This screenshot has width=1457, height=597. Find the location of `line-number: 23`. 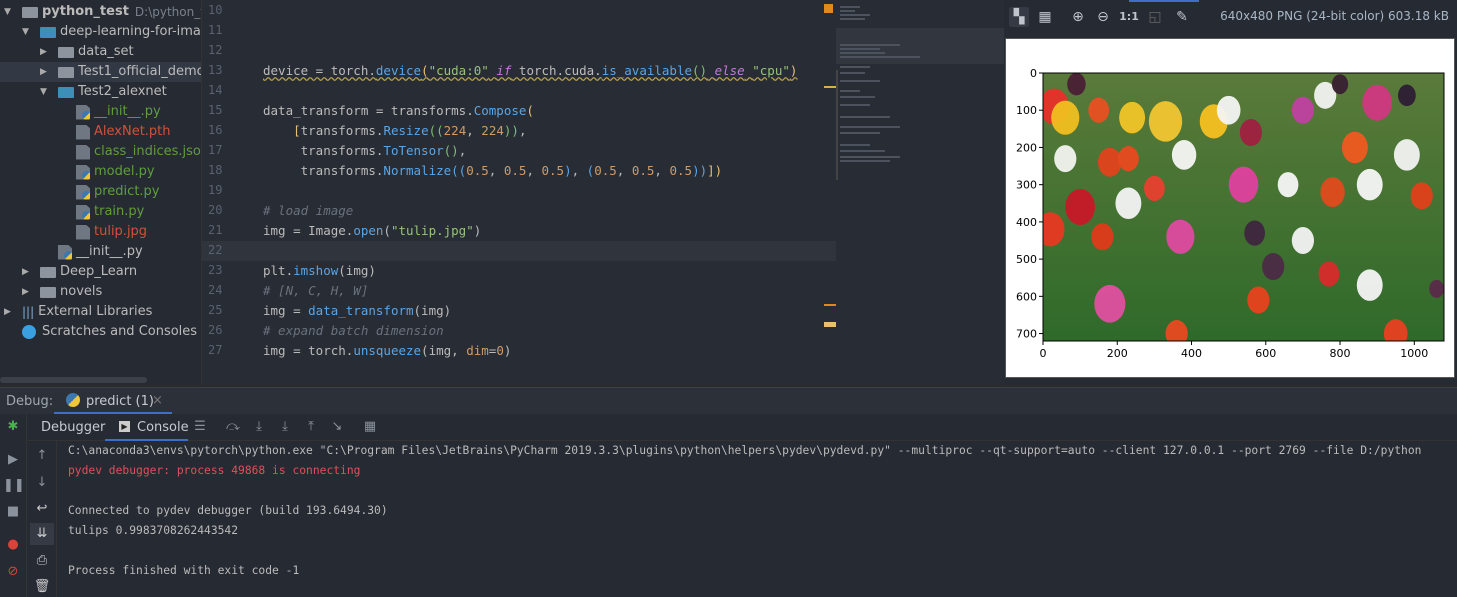

line-number: 23 is located at coordinates (215, 270).